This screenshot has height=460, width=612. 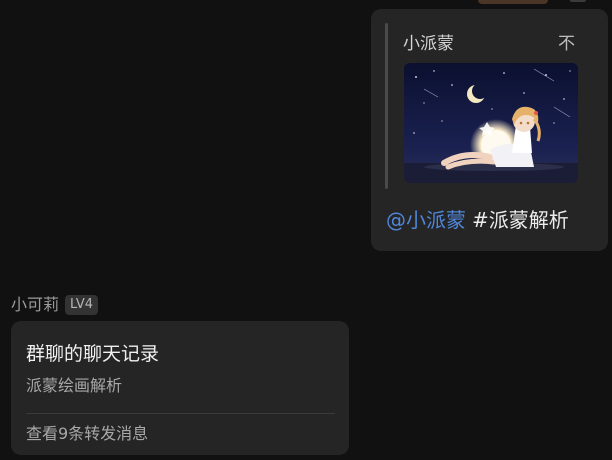 What do you see at coordinates (426, 220) in the screenshot?
I see `mention-link: @小派蒙` at bounding box center [426, 220].